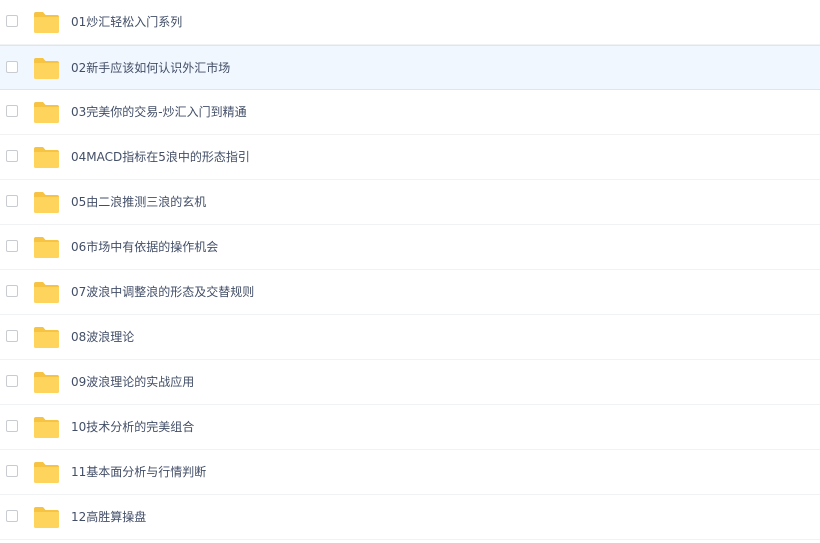  Describe the element at coordinates (410, 247) in the screenshot. I see `list-item: 06市场中有依据的操作机会` at that location.